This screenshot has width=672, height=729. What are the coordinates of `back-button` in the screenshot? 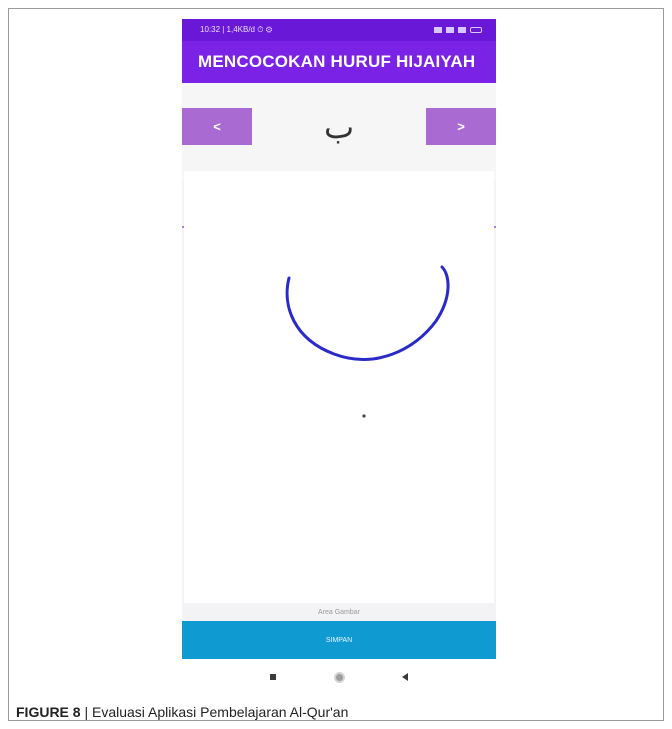 It's located at (405, 677).